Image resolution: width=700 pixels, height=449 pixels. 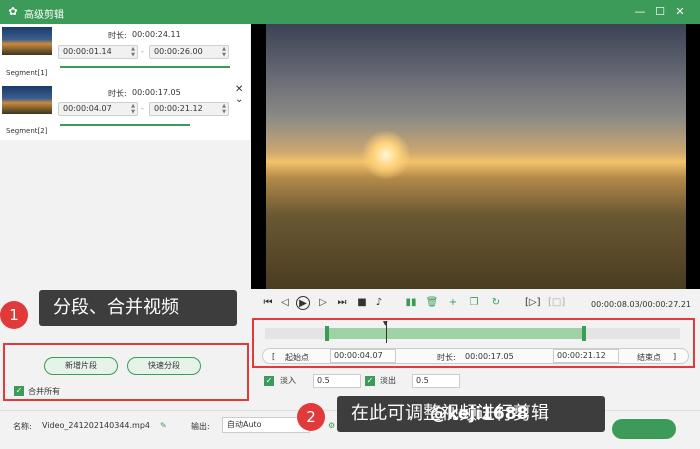 I want to click on save-button, so click(x=644, y=429).